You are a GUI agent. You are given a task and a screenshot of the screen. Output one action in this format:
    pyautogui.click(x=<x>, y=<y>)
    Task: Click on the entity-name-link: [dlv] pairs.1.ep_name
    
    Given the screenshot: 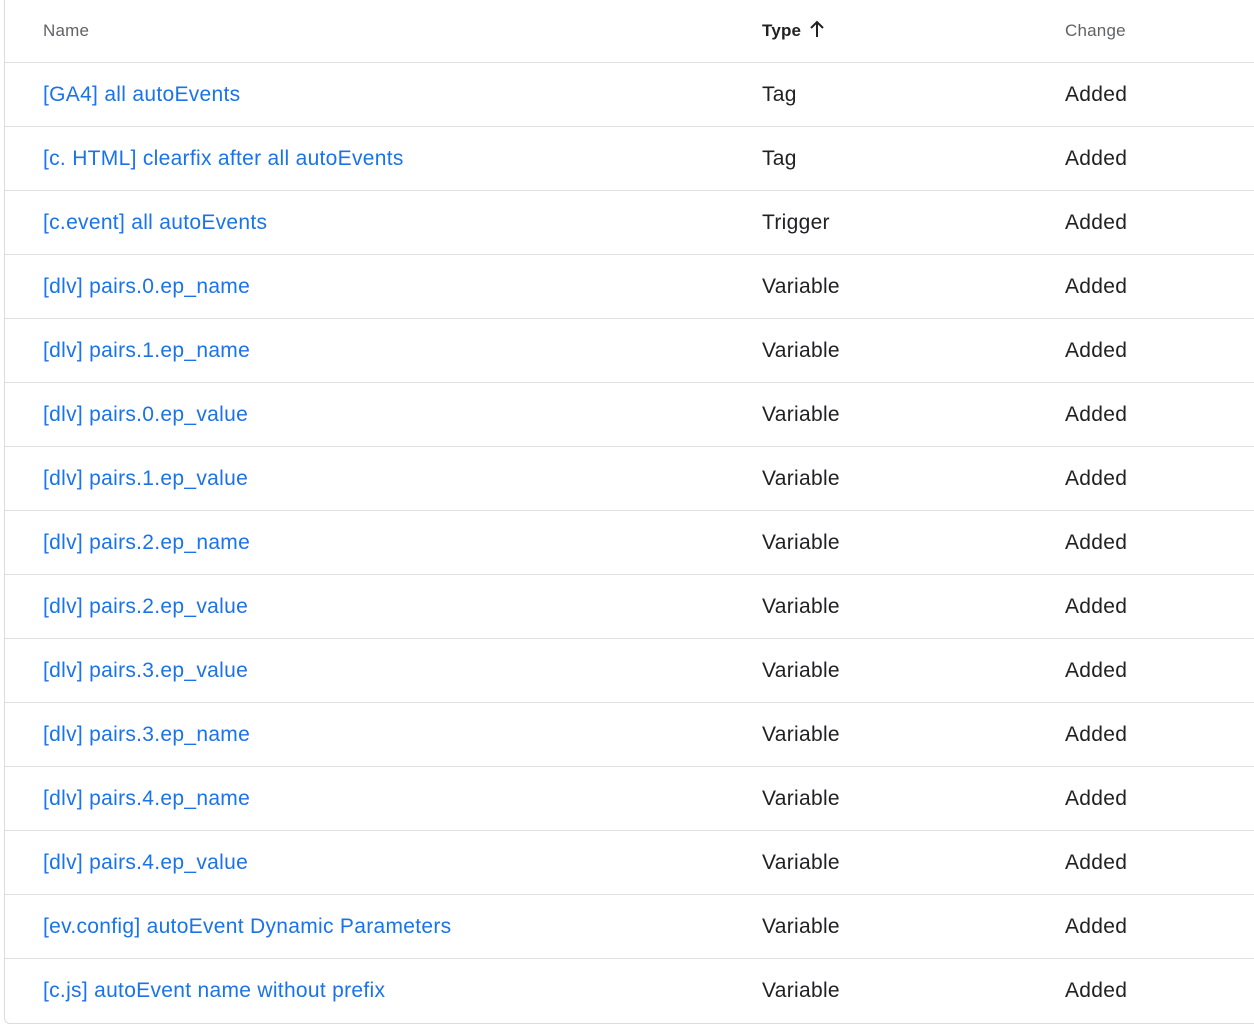 What is the action you would take?
    pyautogui.click(x=146, y=350)
    